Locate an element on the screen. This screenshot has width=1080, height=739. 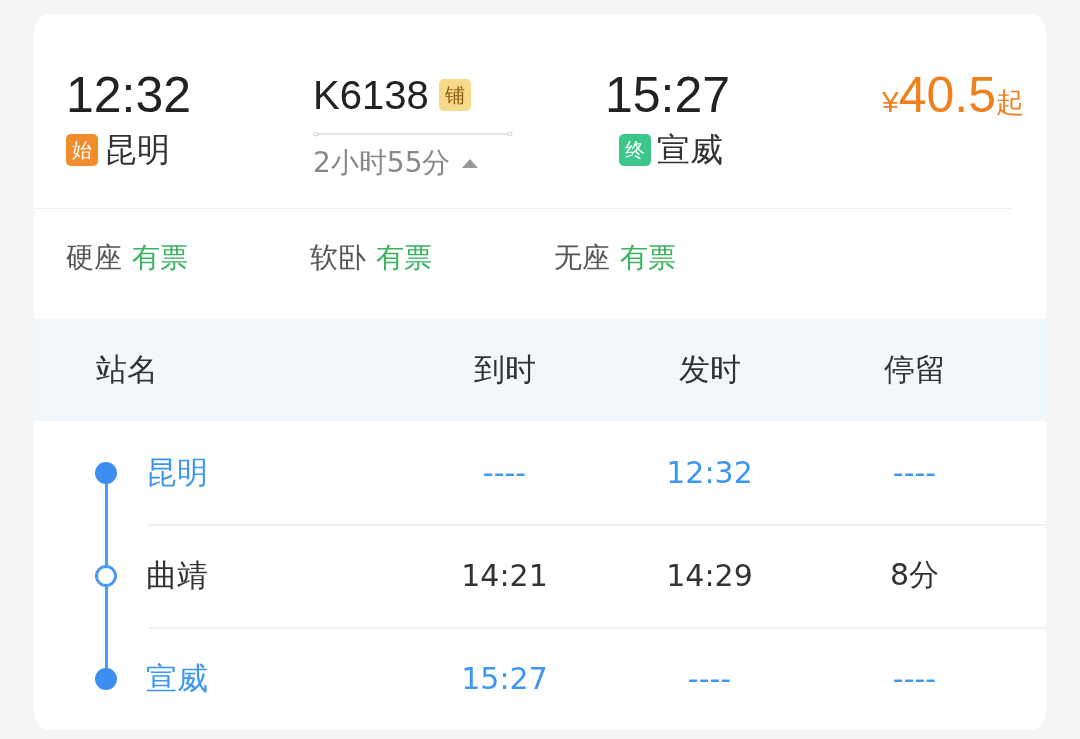
column-header: 发时 is located at coordinates (709, 369).